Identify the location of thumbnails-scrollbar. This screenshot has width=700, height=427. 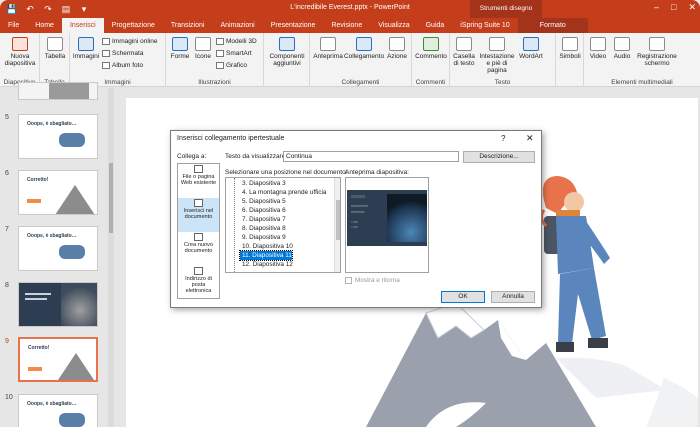
(111, 257).